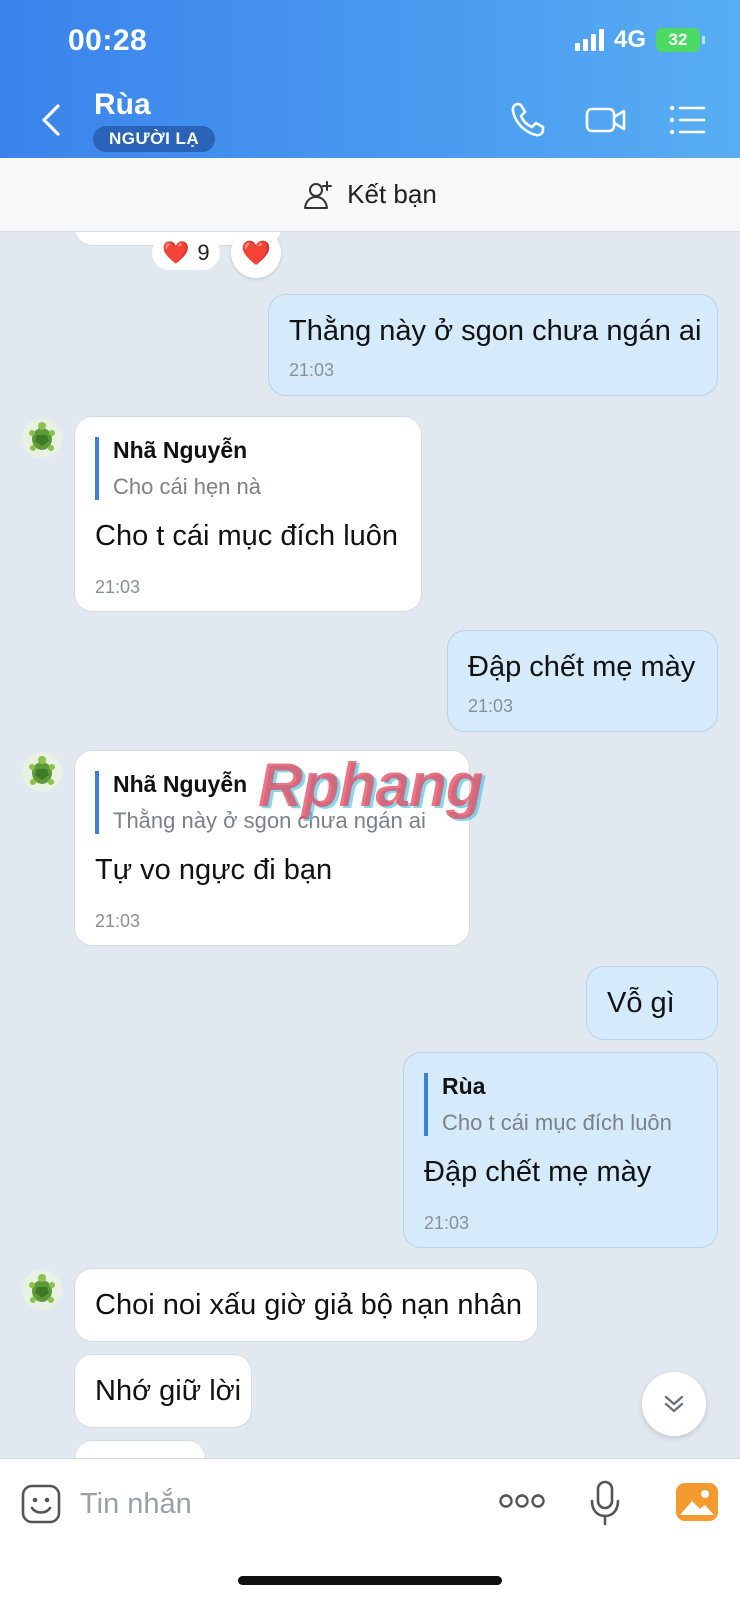 This screenshot has height=1600, width=740. I want to click on sticker-icon, so click(41, 1504).